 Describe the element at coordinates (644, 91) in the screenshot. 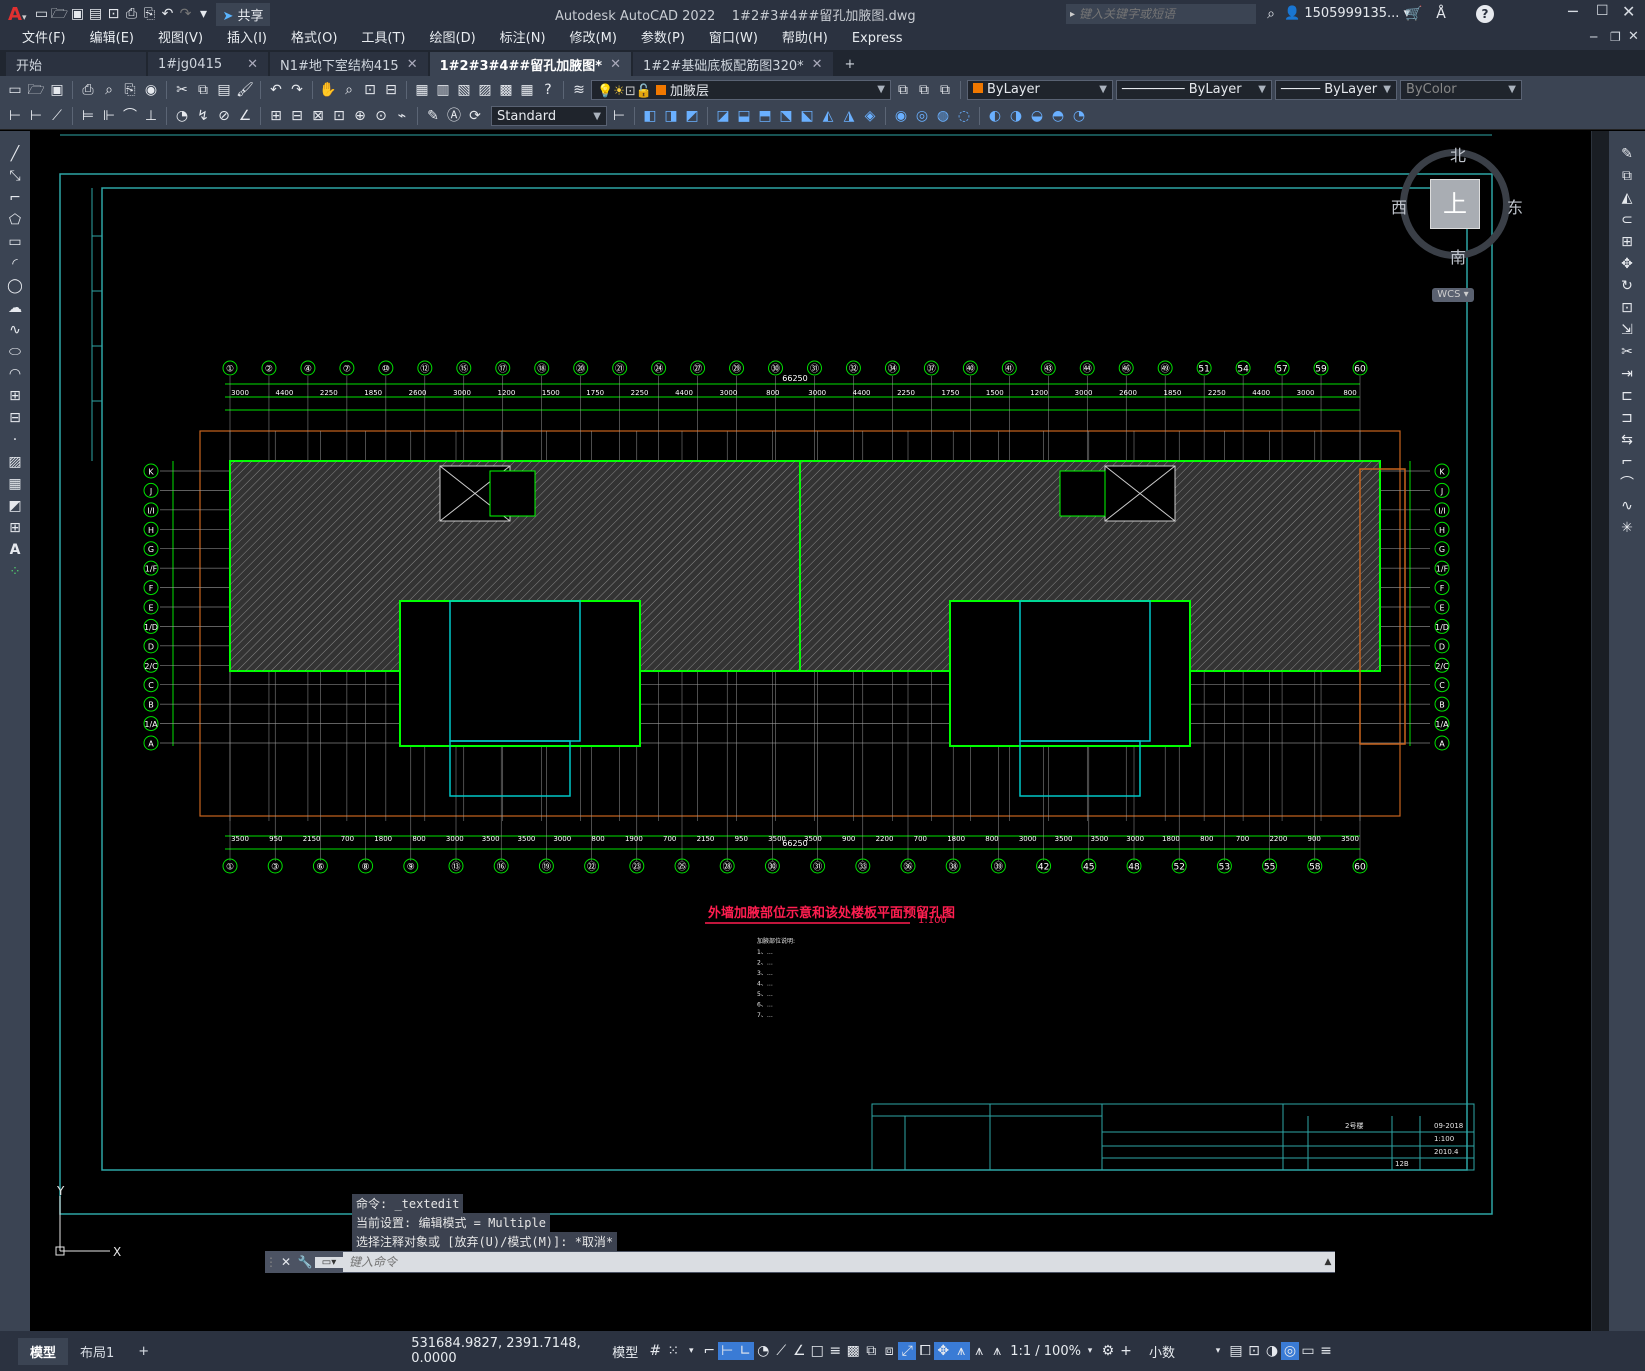

I see `layer-lock-icon: 🔓` at that location.